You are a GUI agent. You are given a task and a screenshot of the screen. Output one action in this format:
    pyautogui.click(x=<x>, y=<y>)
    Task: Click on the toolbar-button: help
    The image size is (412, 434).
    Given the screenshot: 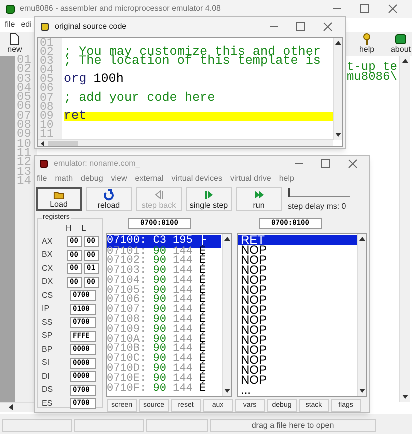 What is the action you would take?
    pyautogui.click(x=367, y=44)
    